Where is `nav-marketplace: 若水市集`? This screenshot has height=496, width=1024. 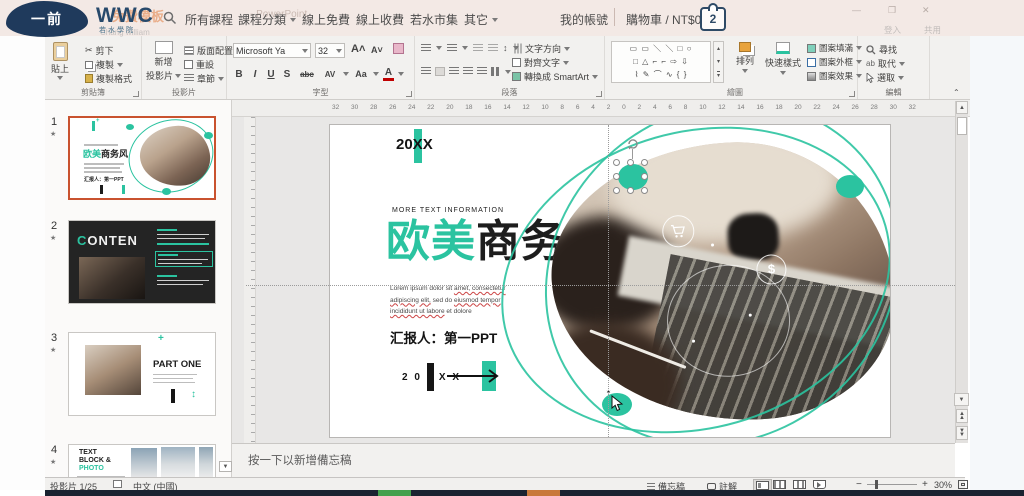 nav-marketplace: 若水市集 is located at coordinates (434, 19).